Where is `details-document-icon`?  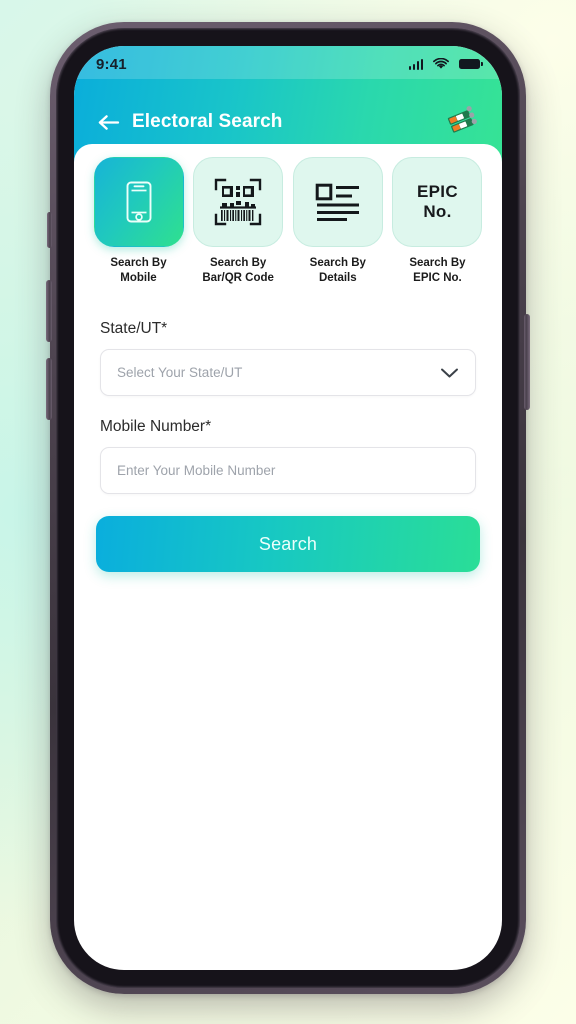 details-document-icon is located at coordinates (337, 202).